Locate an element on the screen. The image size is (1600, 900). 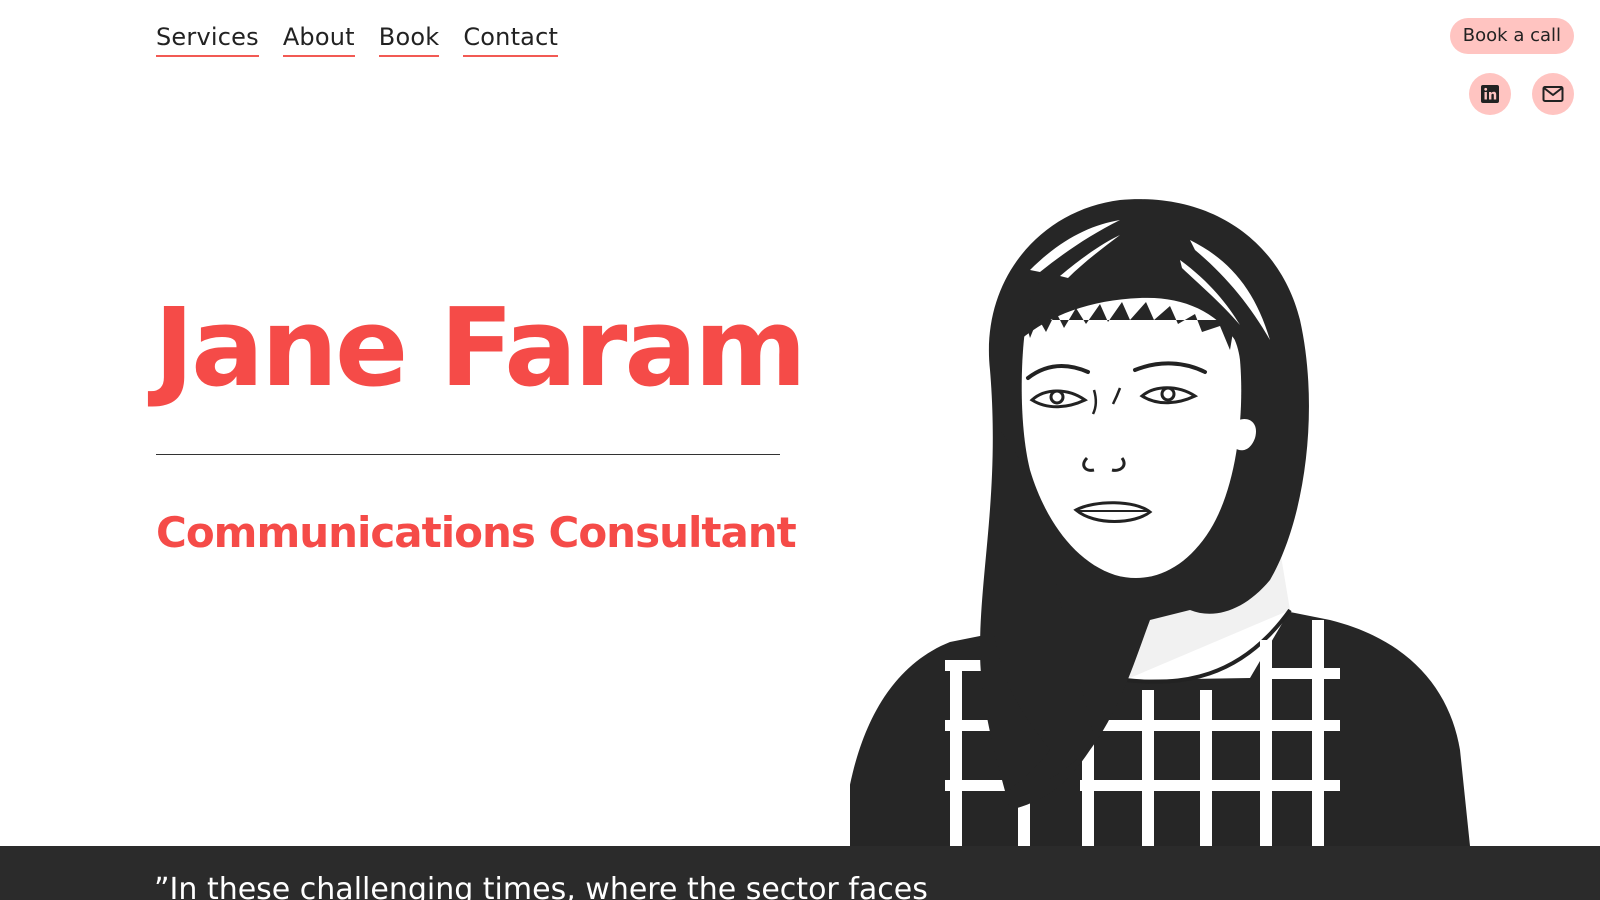
mail-icon is located at coordinates (1553, 94).